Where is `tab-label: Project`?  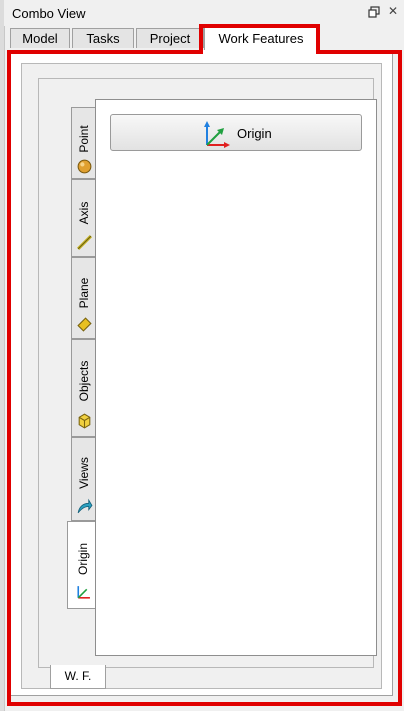
tab-label: Project is located at coordinates (170, 38).